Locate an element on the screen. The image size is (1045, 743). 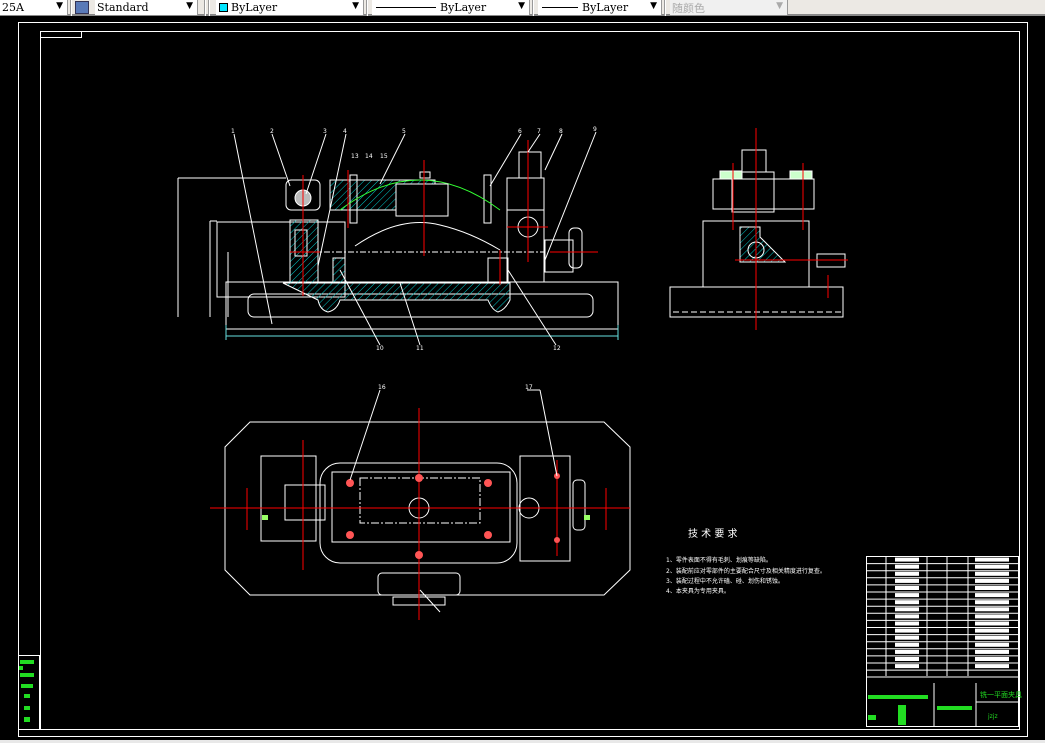
part-label: 7 is located at coordinates (539, 131).